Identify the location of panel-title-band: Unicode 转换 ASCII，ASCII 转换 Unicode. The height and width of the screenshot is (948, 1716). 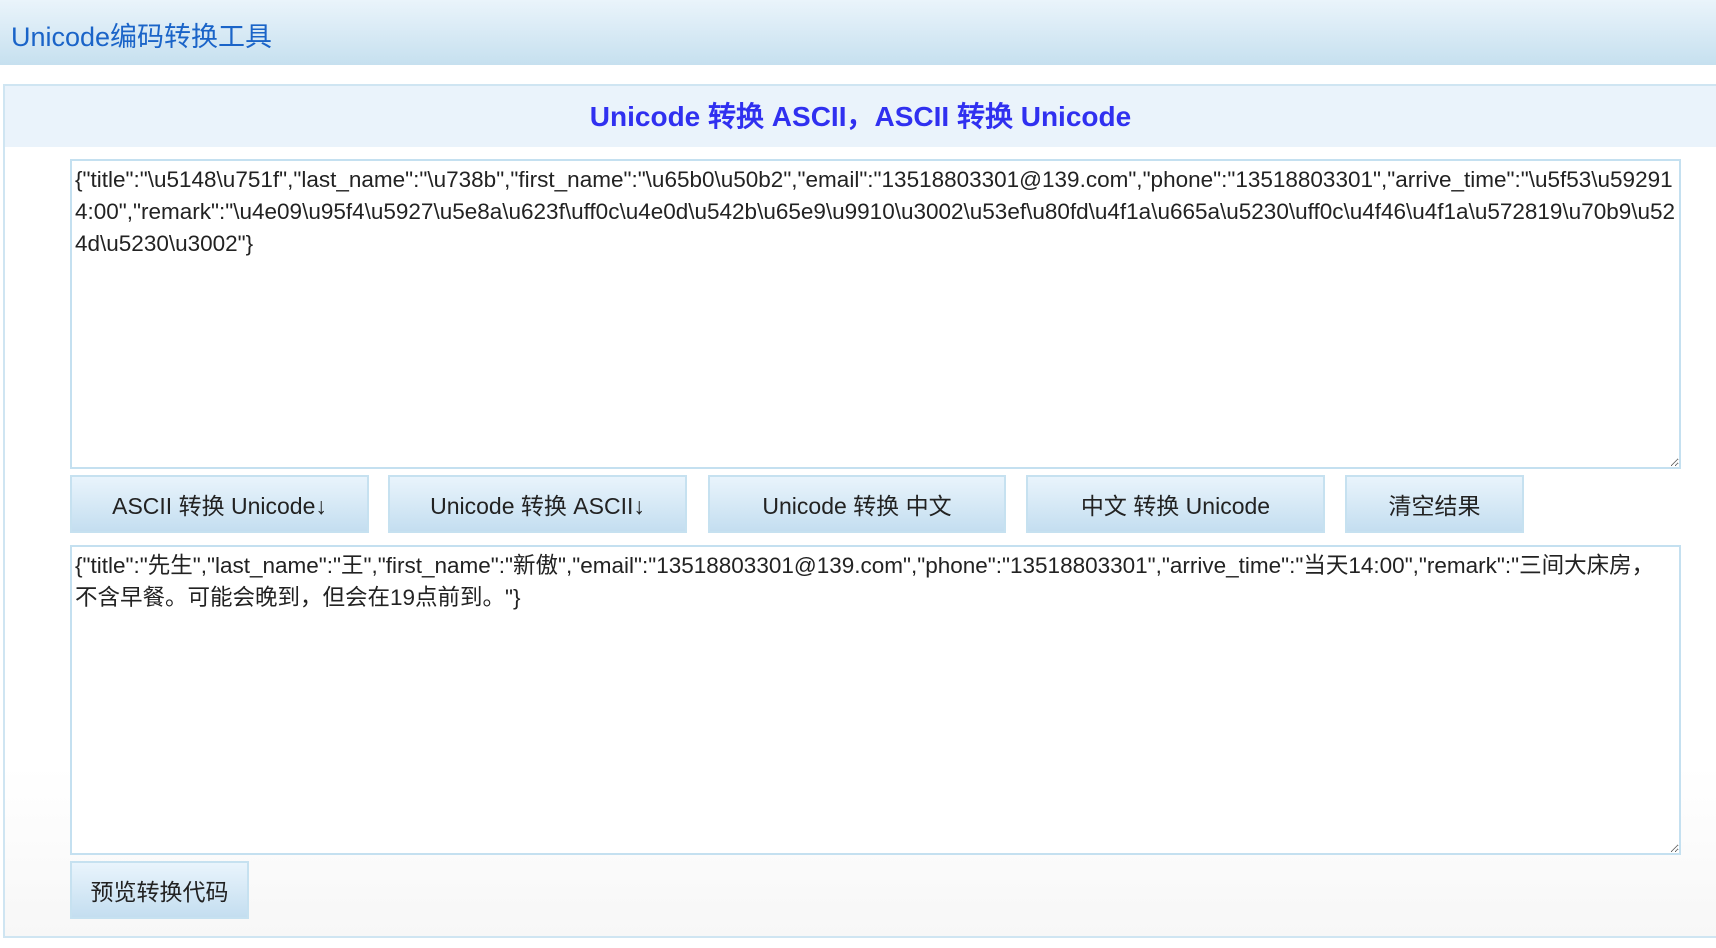
(860, 116).